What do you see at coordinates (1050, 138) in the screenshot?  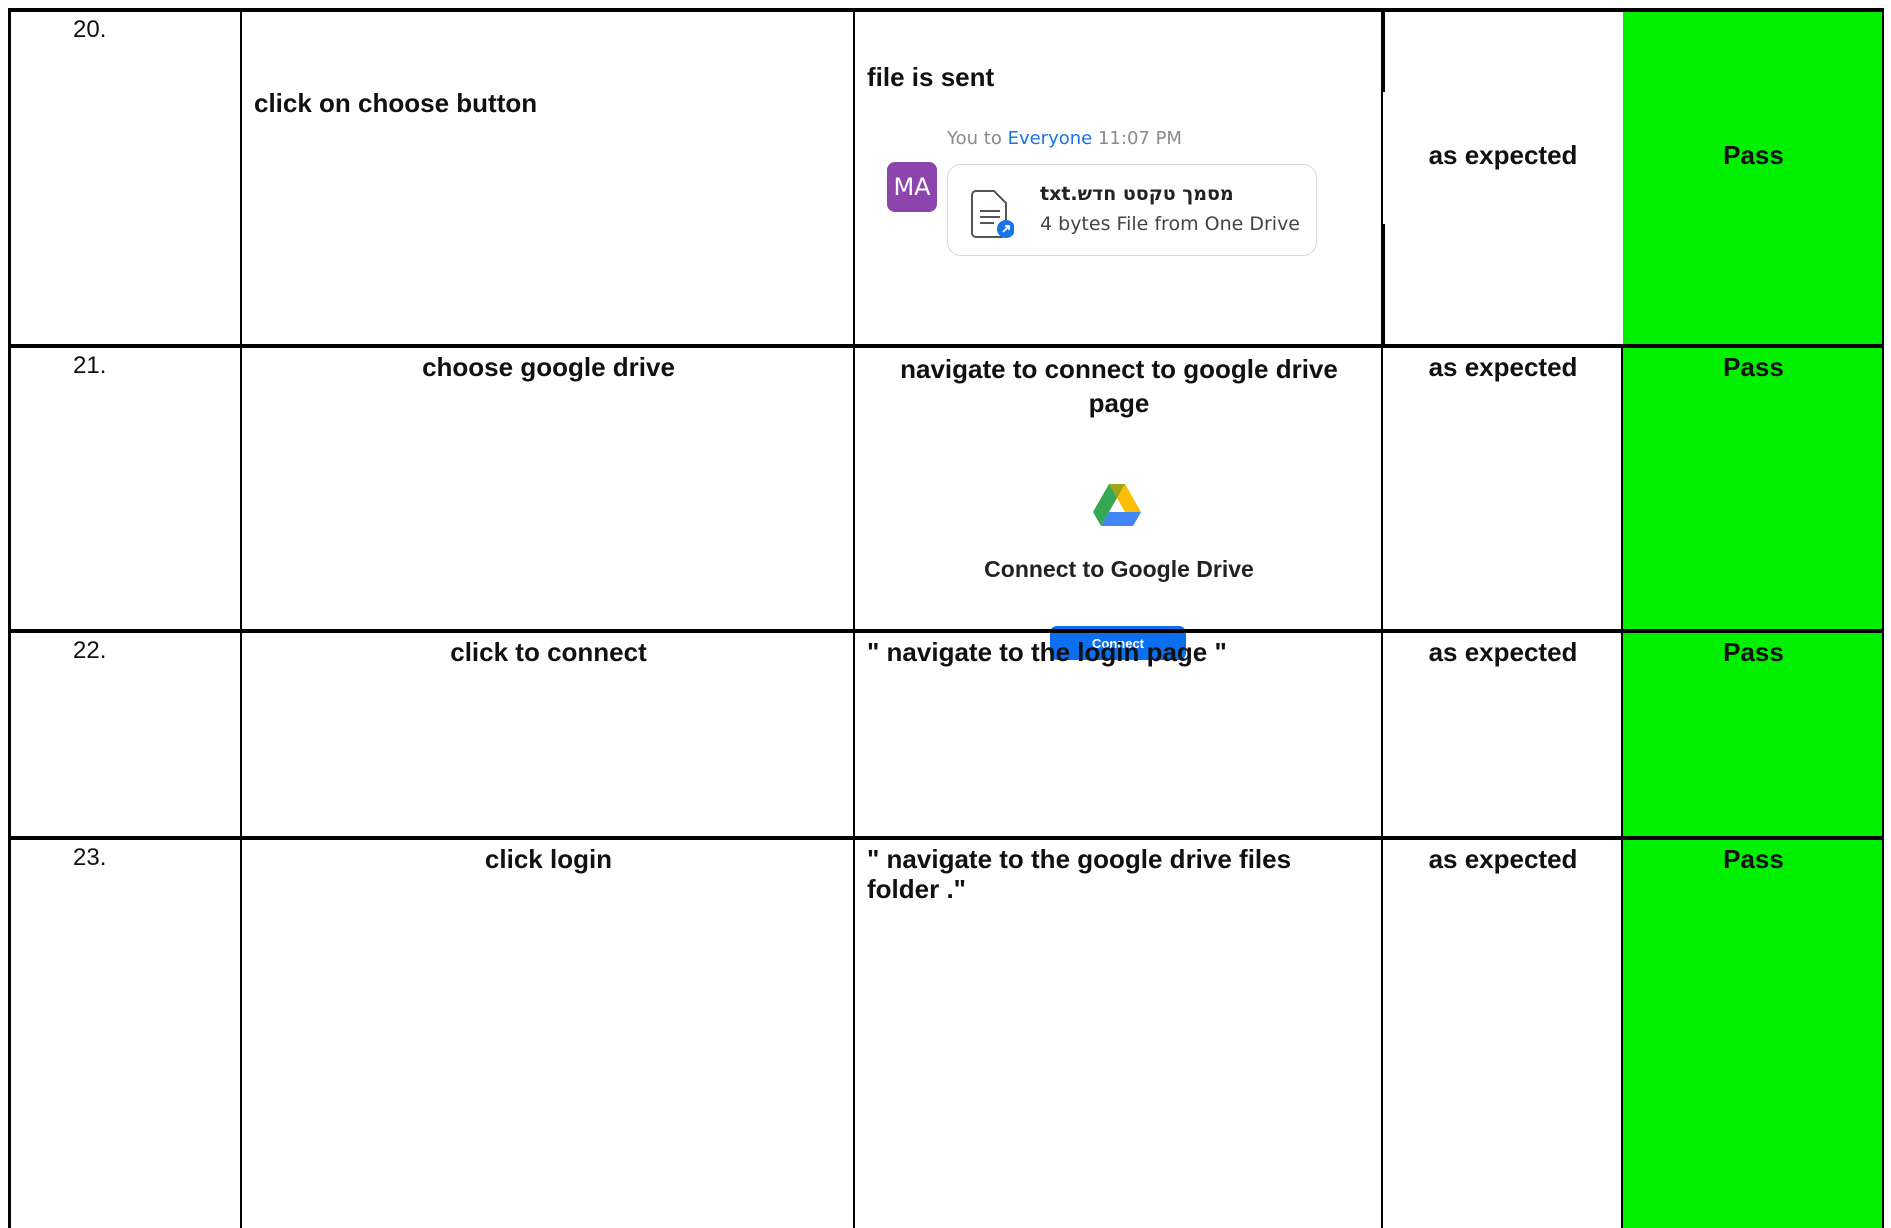 I see `chat-recipient-link: Everyone` at bounding box center [1050, 138].